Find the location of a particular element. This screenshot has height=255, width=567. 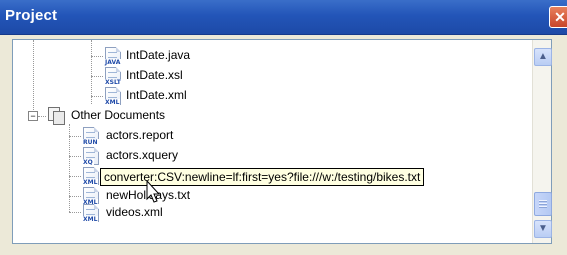

scroll-thumb is located at coordinates (543, 204).